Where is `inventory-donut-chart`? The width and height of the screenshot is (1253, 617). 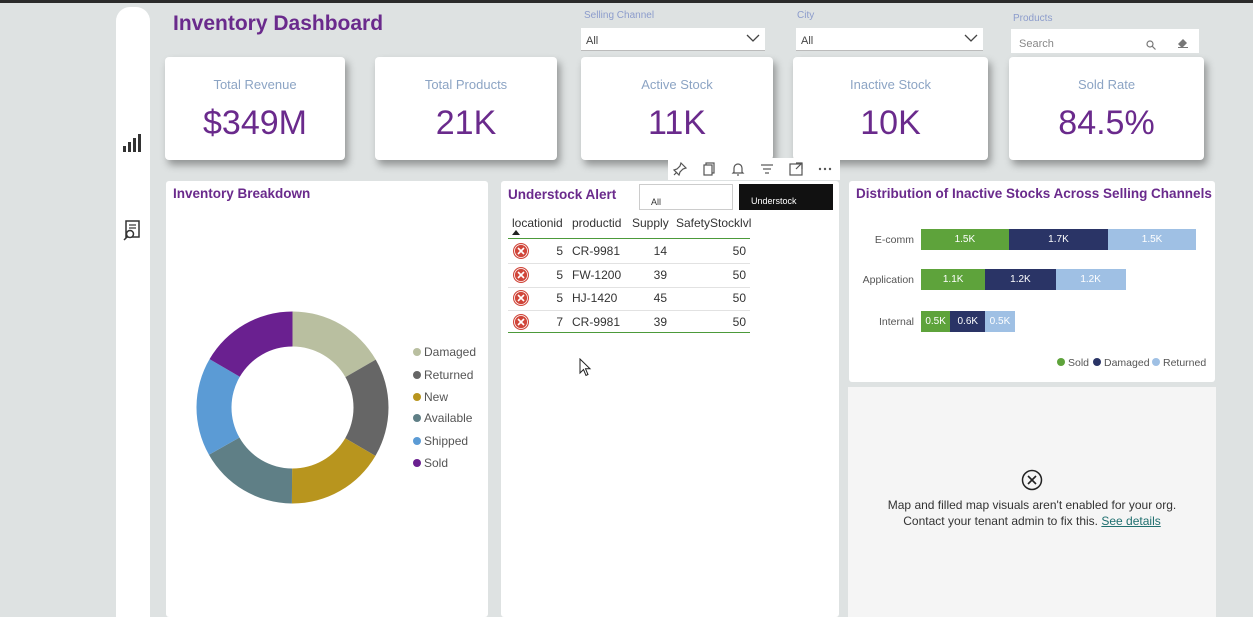 inventory-donut-chart is located at coordinates (292, 407).